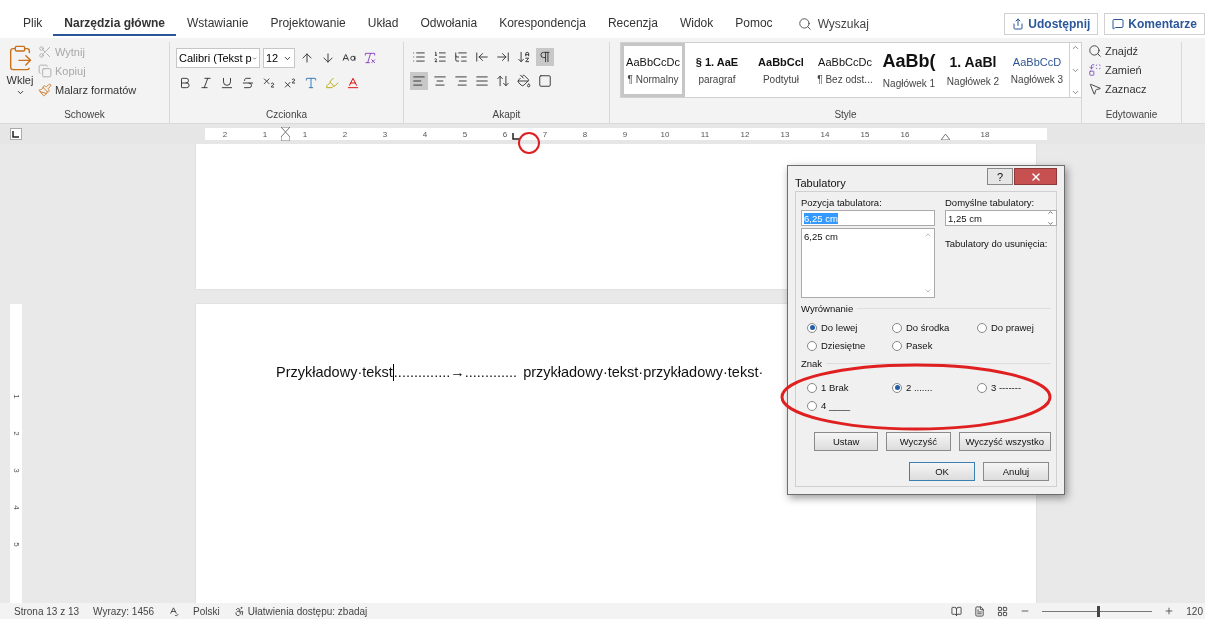  Describe the element at coordinates (505, 134) in the screenshot. I see `ruler-number: 6` at that location.